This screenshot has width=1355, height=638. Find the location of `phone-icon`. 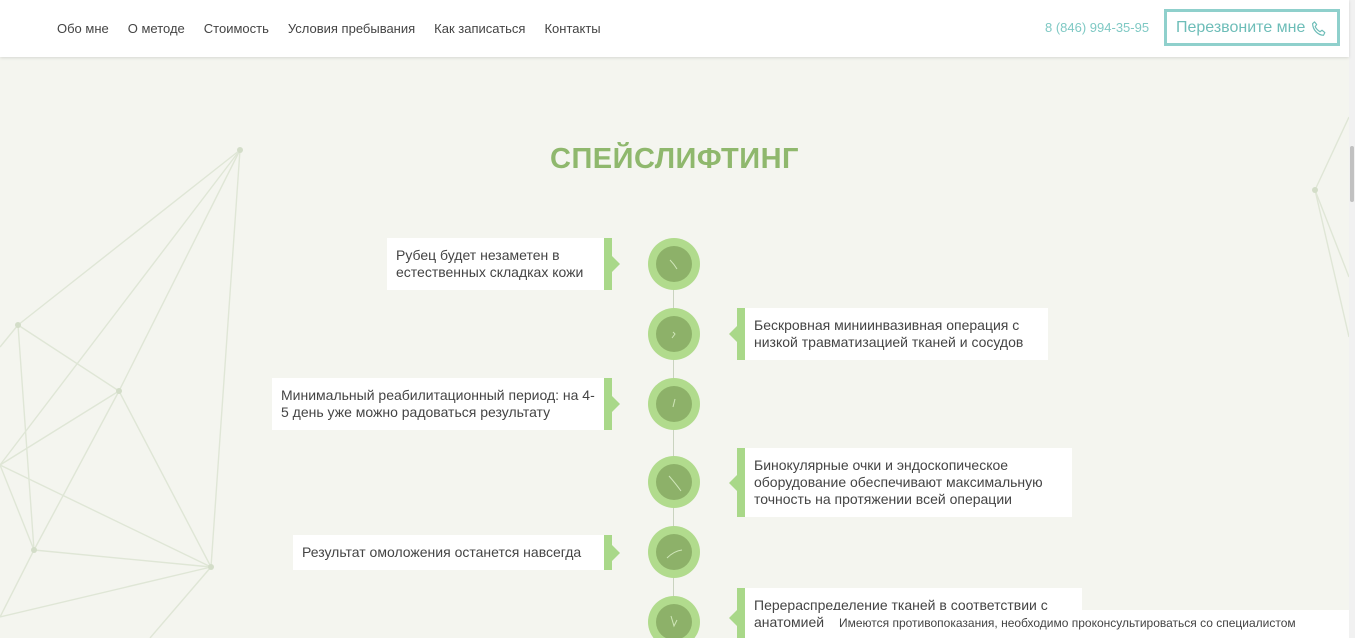

phone-icon is located at coordinates (1319, 28).